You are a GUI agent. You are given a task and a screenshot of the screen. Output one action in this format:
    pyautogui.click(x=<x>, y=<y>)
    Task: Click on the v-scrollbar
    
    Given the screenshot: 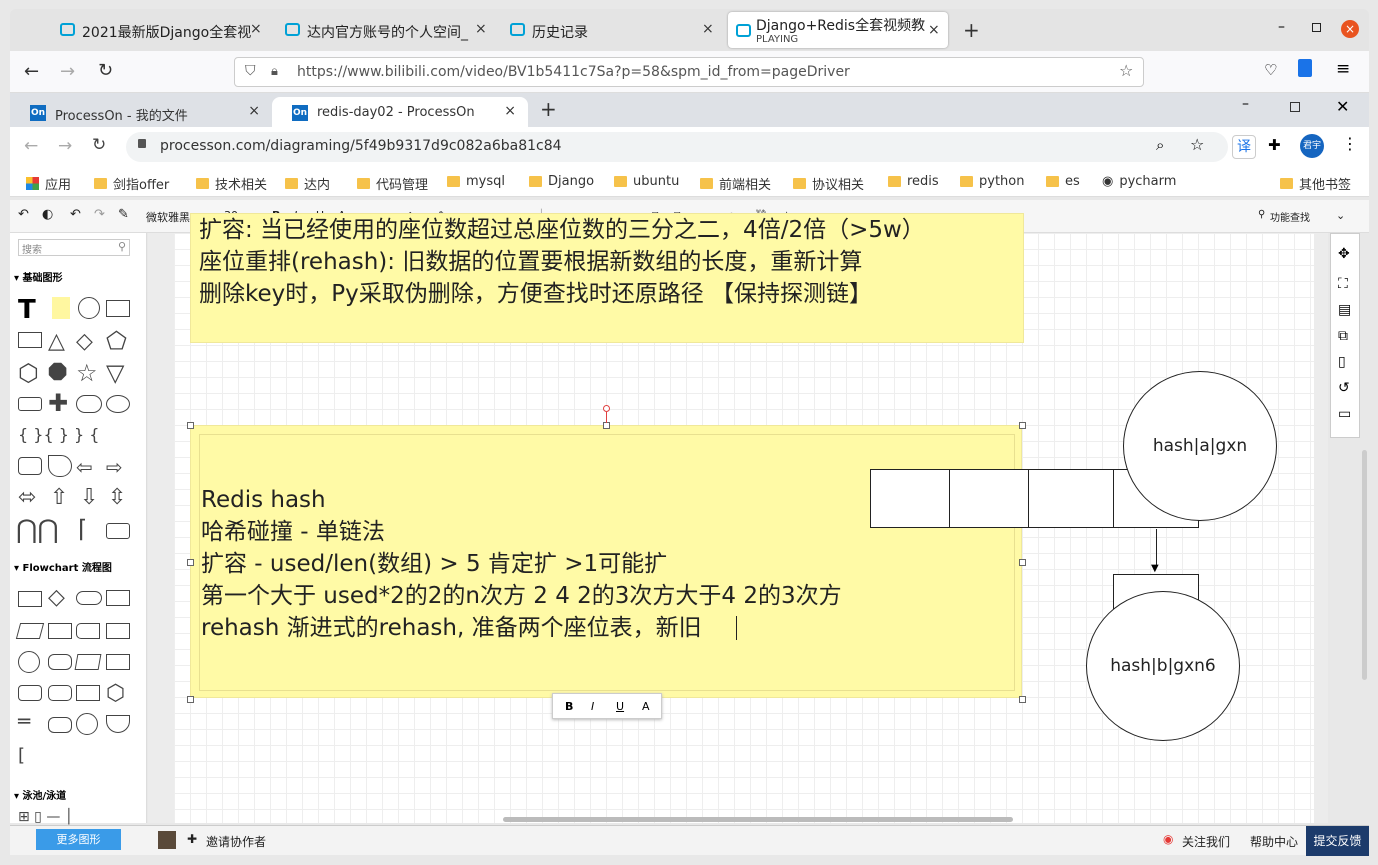 What is the action you would take?
    pyautogui.click(x=1364, y=565)
    